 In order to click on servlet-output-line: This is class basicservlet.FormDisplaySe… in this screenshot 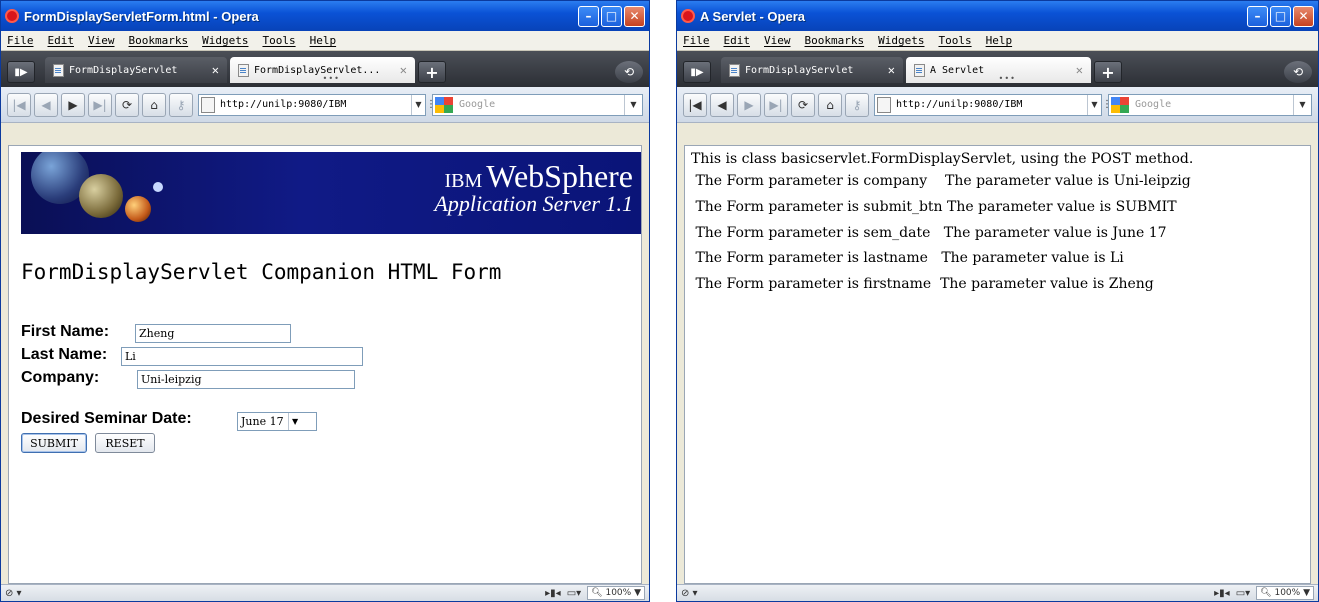, I will do `click(942, 159)`.